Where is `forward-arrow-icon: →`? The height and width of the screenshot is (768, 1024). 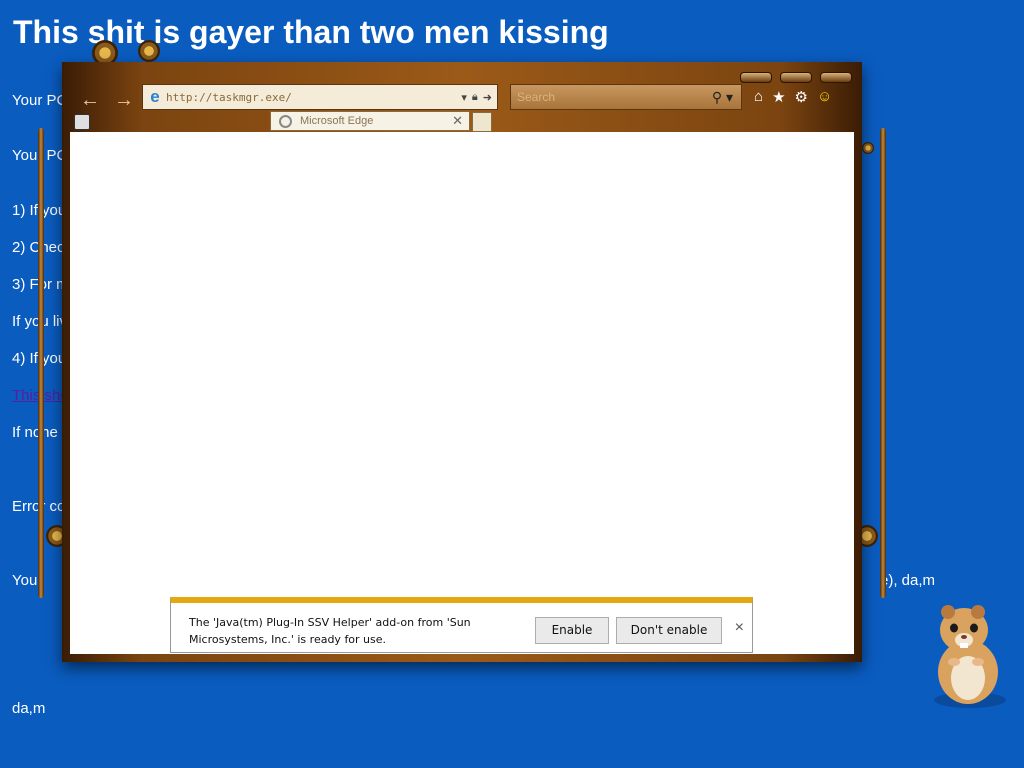
forward-arrow-icon: → is located at coordinates (124, 100).